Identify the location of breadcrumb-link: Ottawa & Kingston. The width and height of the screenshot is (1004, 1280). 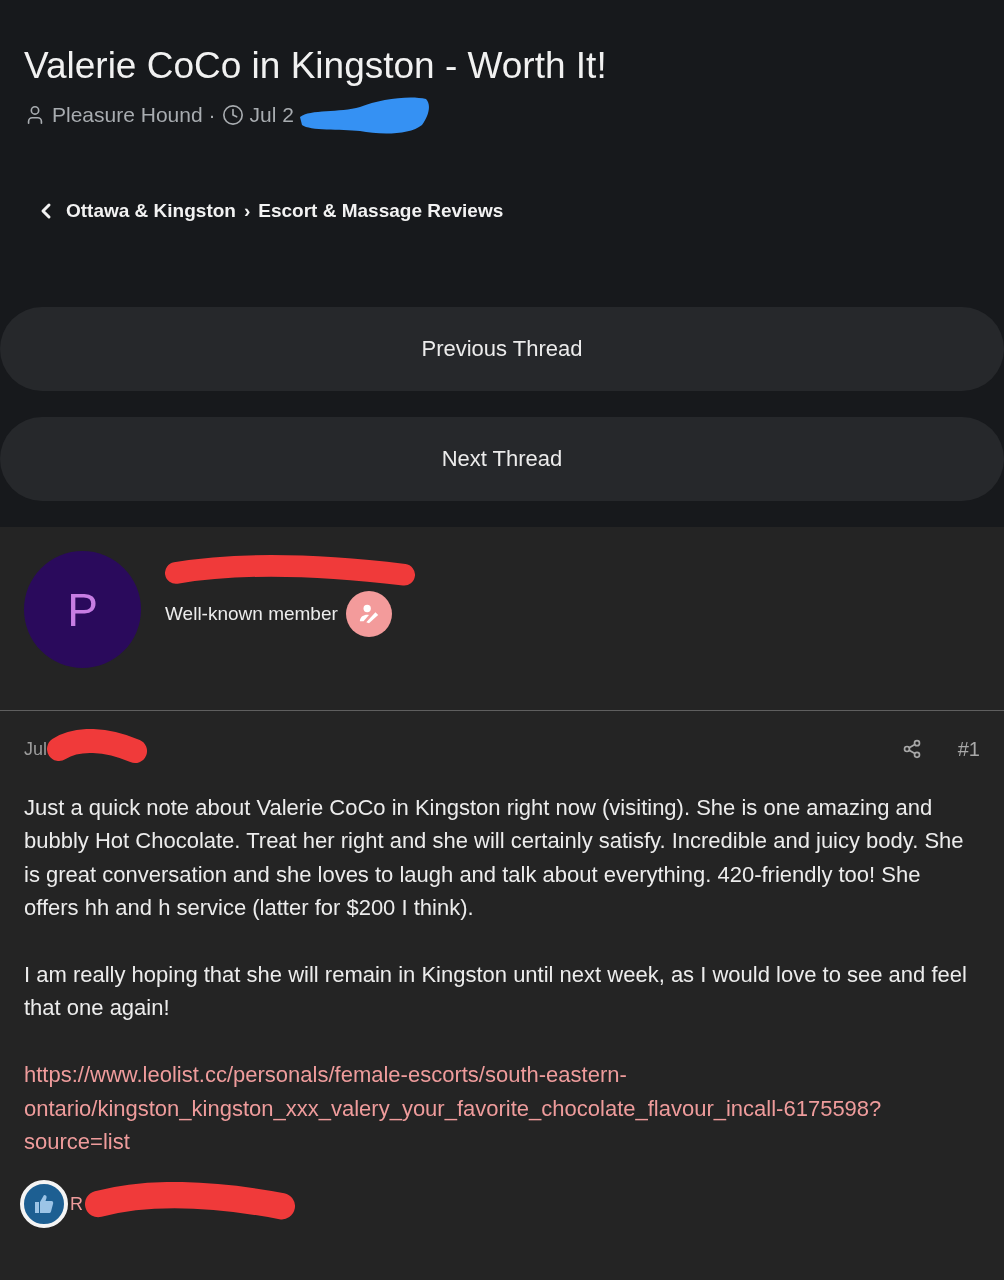
(151, 211).